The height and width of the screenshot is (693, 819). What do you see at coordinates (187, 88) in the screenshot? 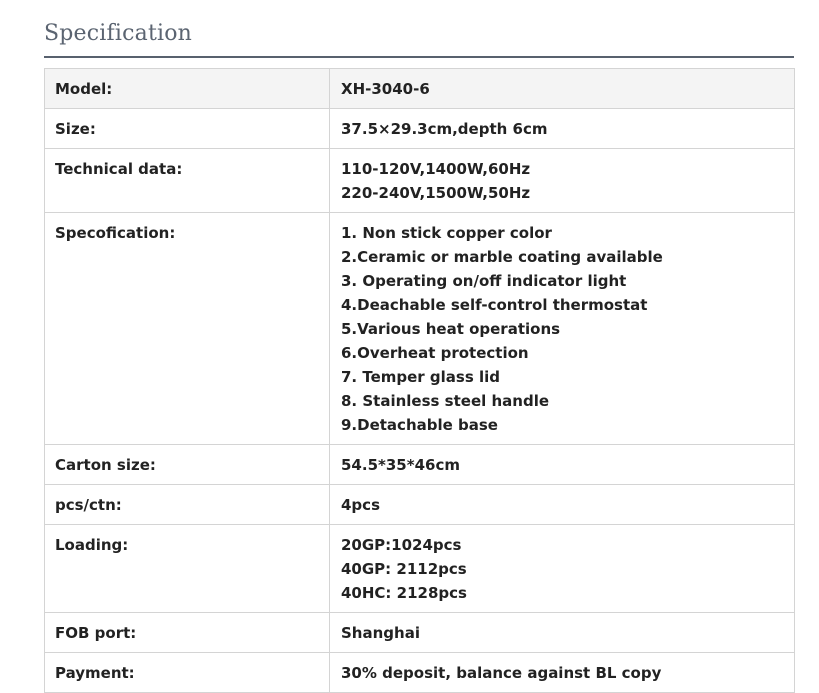
I see `row-label: Model:` at bounding box center [187, 88].